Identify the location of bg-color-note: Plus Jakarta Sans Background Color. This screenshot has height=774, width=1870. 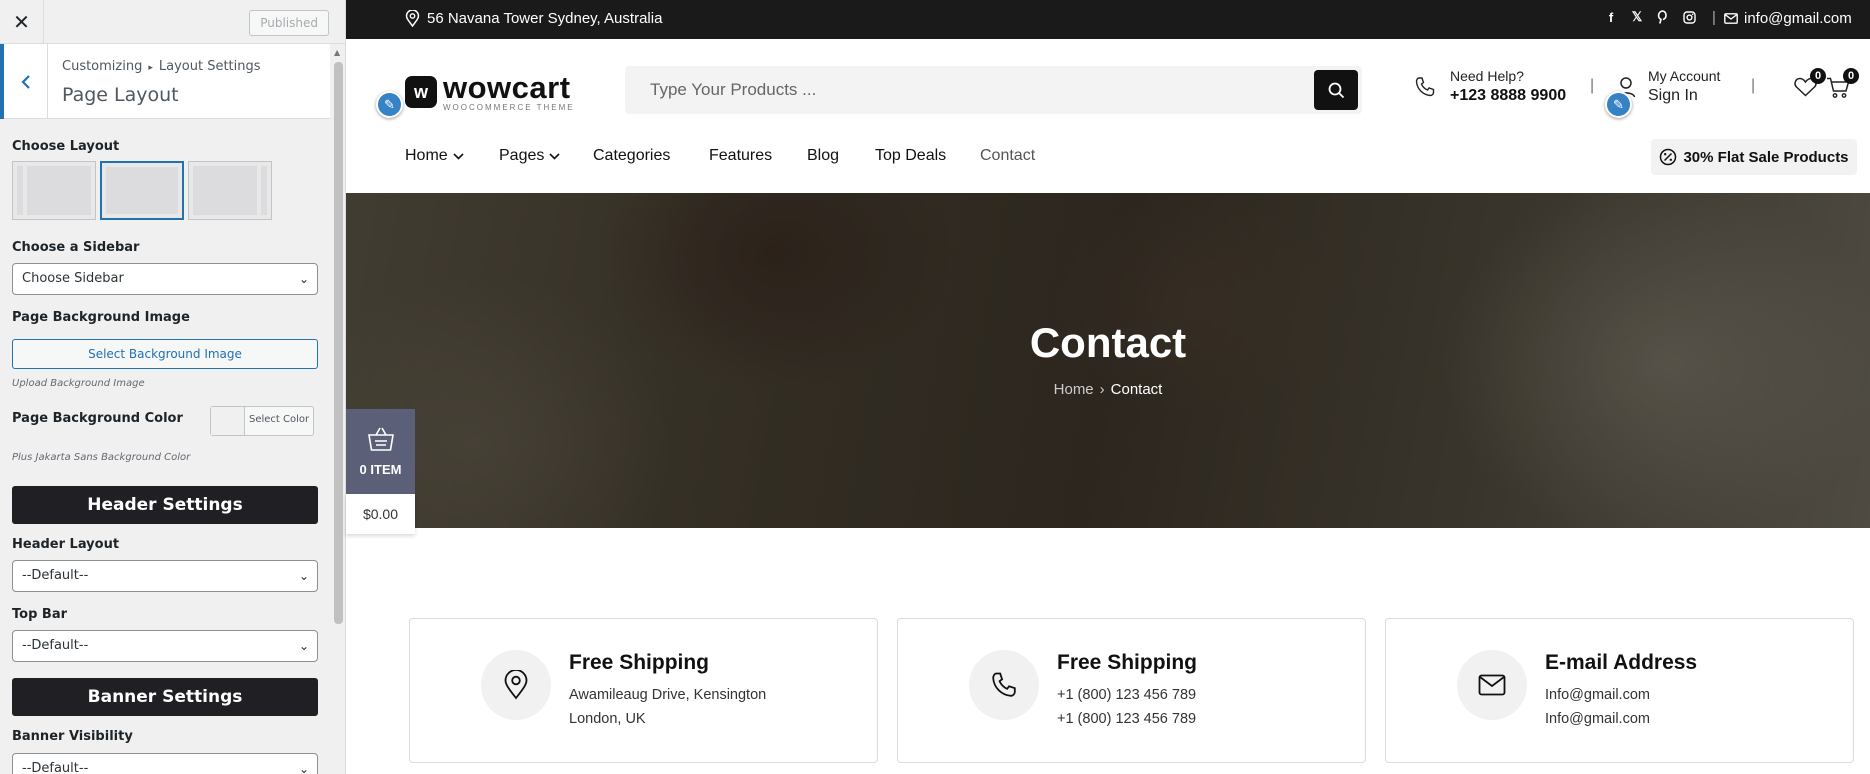
(101, 457).